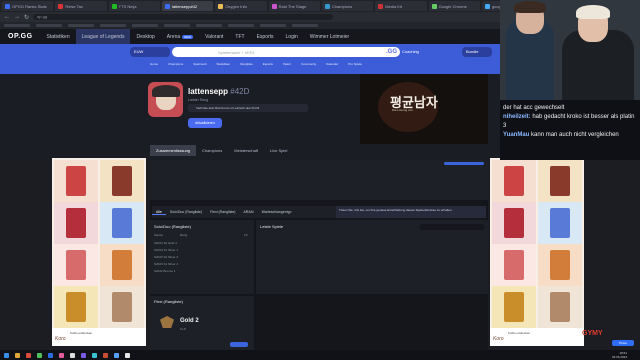 The image size is (640, 360). Describe the element at coordinates (278, 150) in the screenshot. I see `profile-tab: Live Spiel` at that location.